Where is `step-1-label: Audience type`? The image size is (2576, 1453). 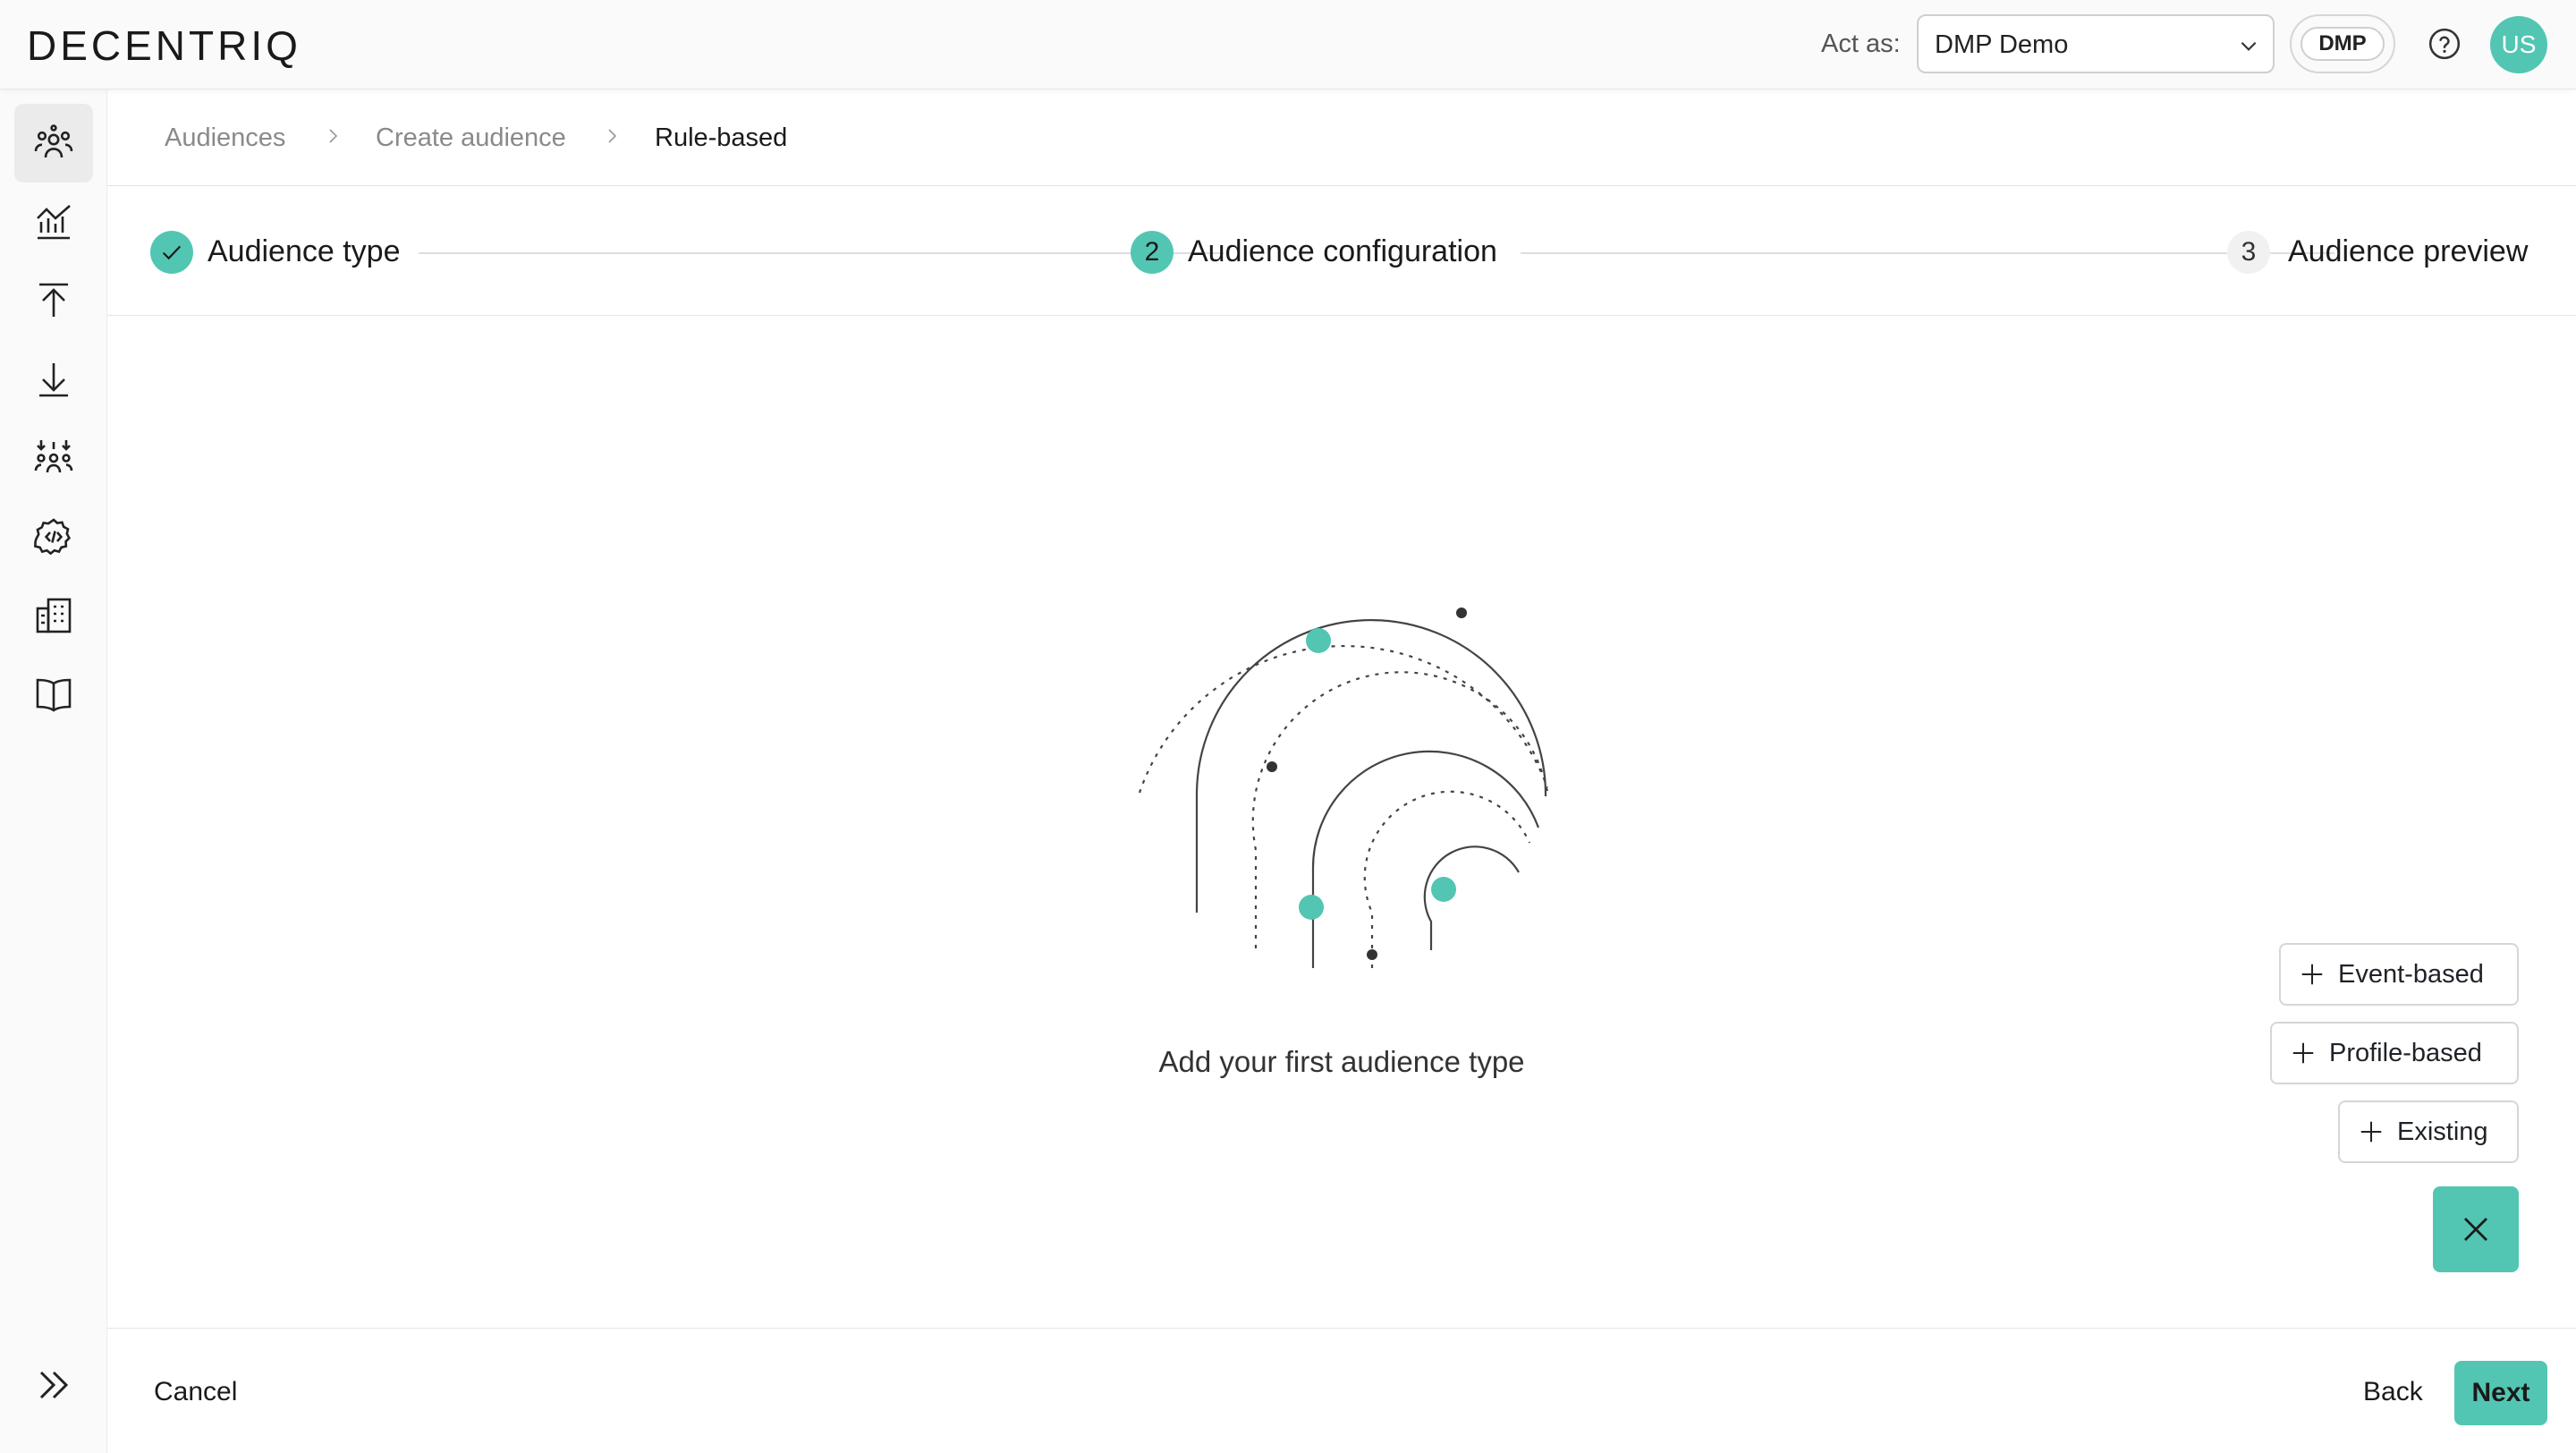 step-1-label: Audience type is located at coordinates (304, 251).